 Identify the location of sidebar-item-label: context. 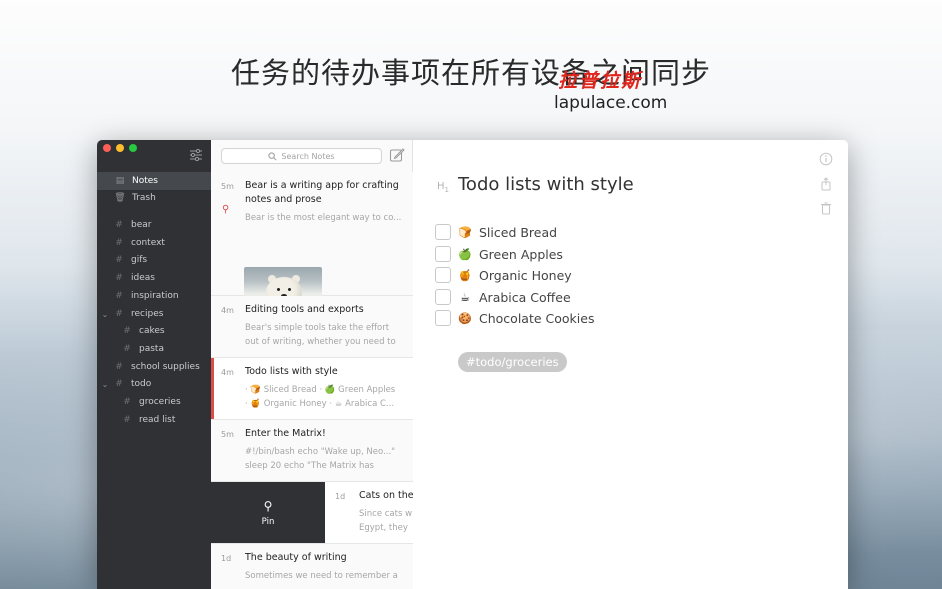
(148, 243).